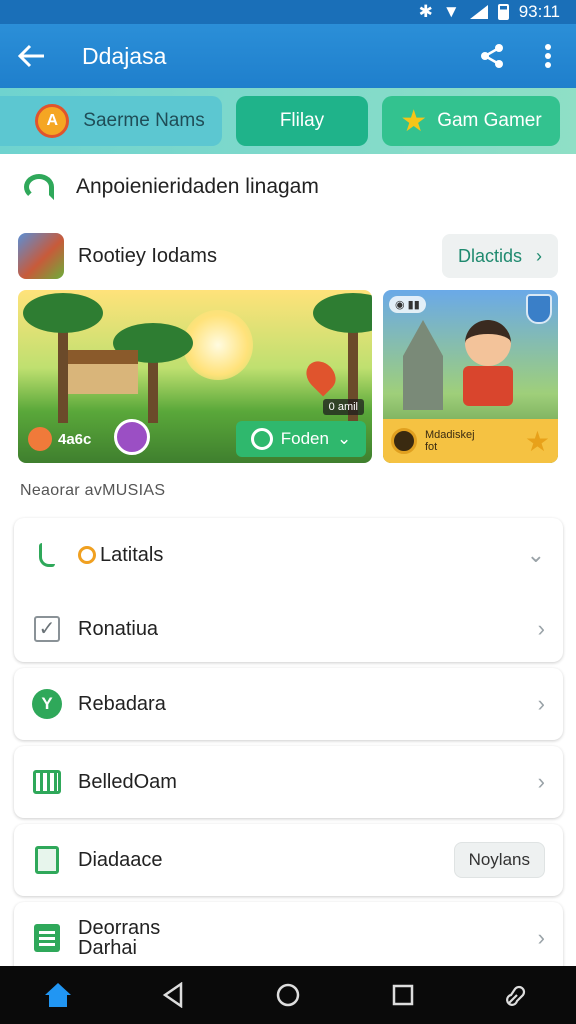 The width and height of the screenshot is (576, 1024). Describe the element at coordinates (451, 11) in the screenshot. I see `wifi-icon: ▼` at that location.